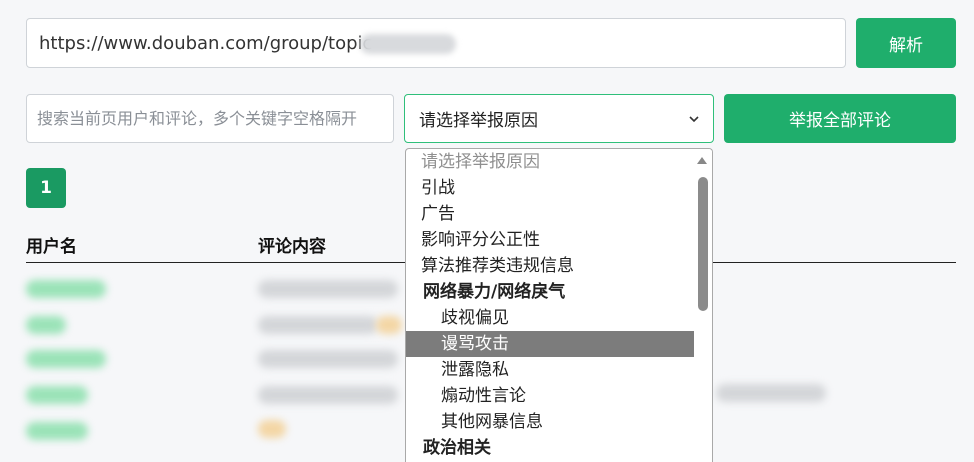 The height and width of the screenshot is (462, 974). Describe the element at coordinates (771, 393) in the screenshot. I see `redacted-comment-overflow` at that location.